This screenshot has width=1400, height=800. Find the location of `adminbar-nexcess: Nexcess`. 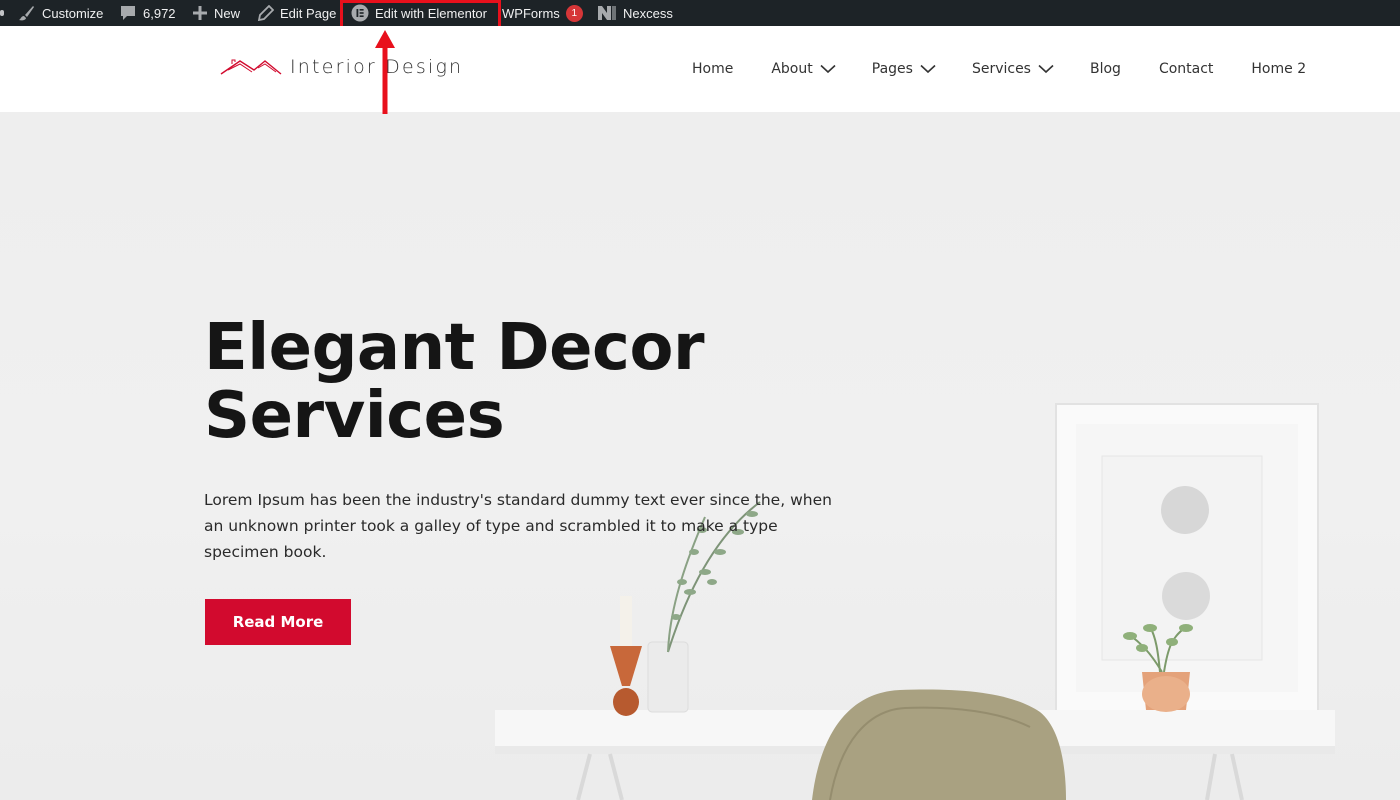

adminbar-nexcess: Nexcess is located at coordinates (635, 13).